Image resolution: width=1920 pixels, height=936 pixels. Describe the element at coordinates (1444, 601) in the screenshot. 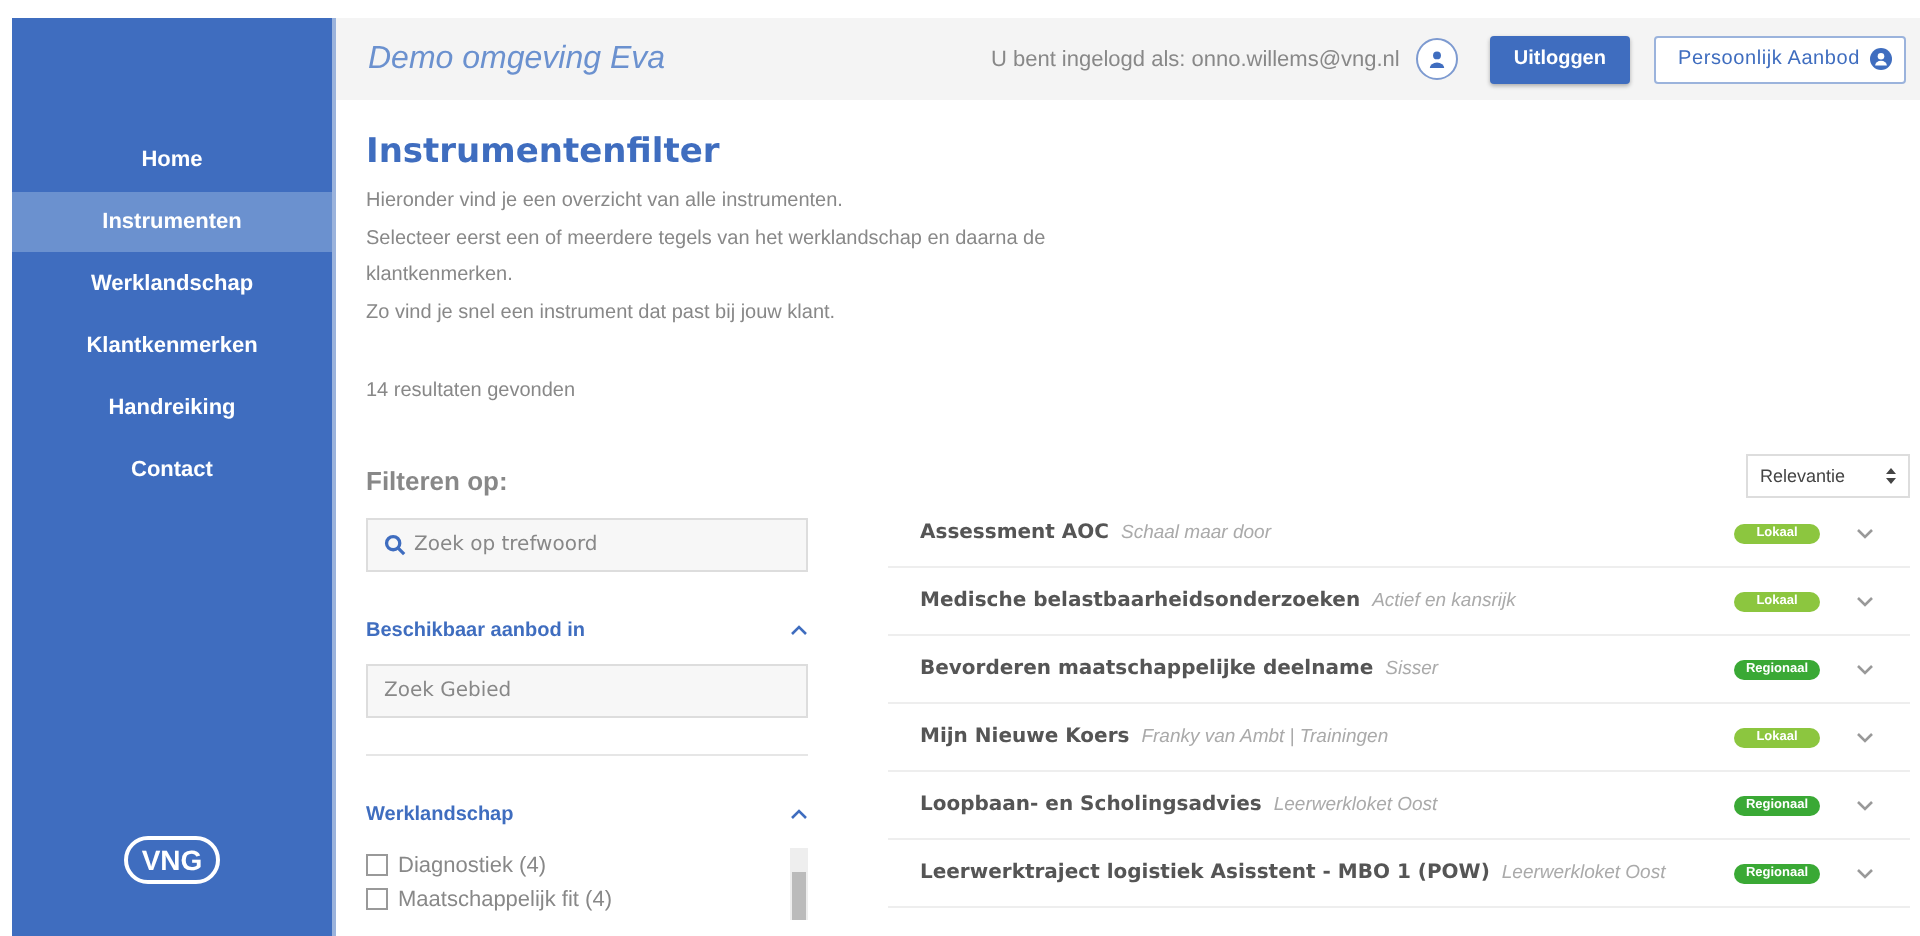

I see `result-provider: Actief en kansrijk` at that location.